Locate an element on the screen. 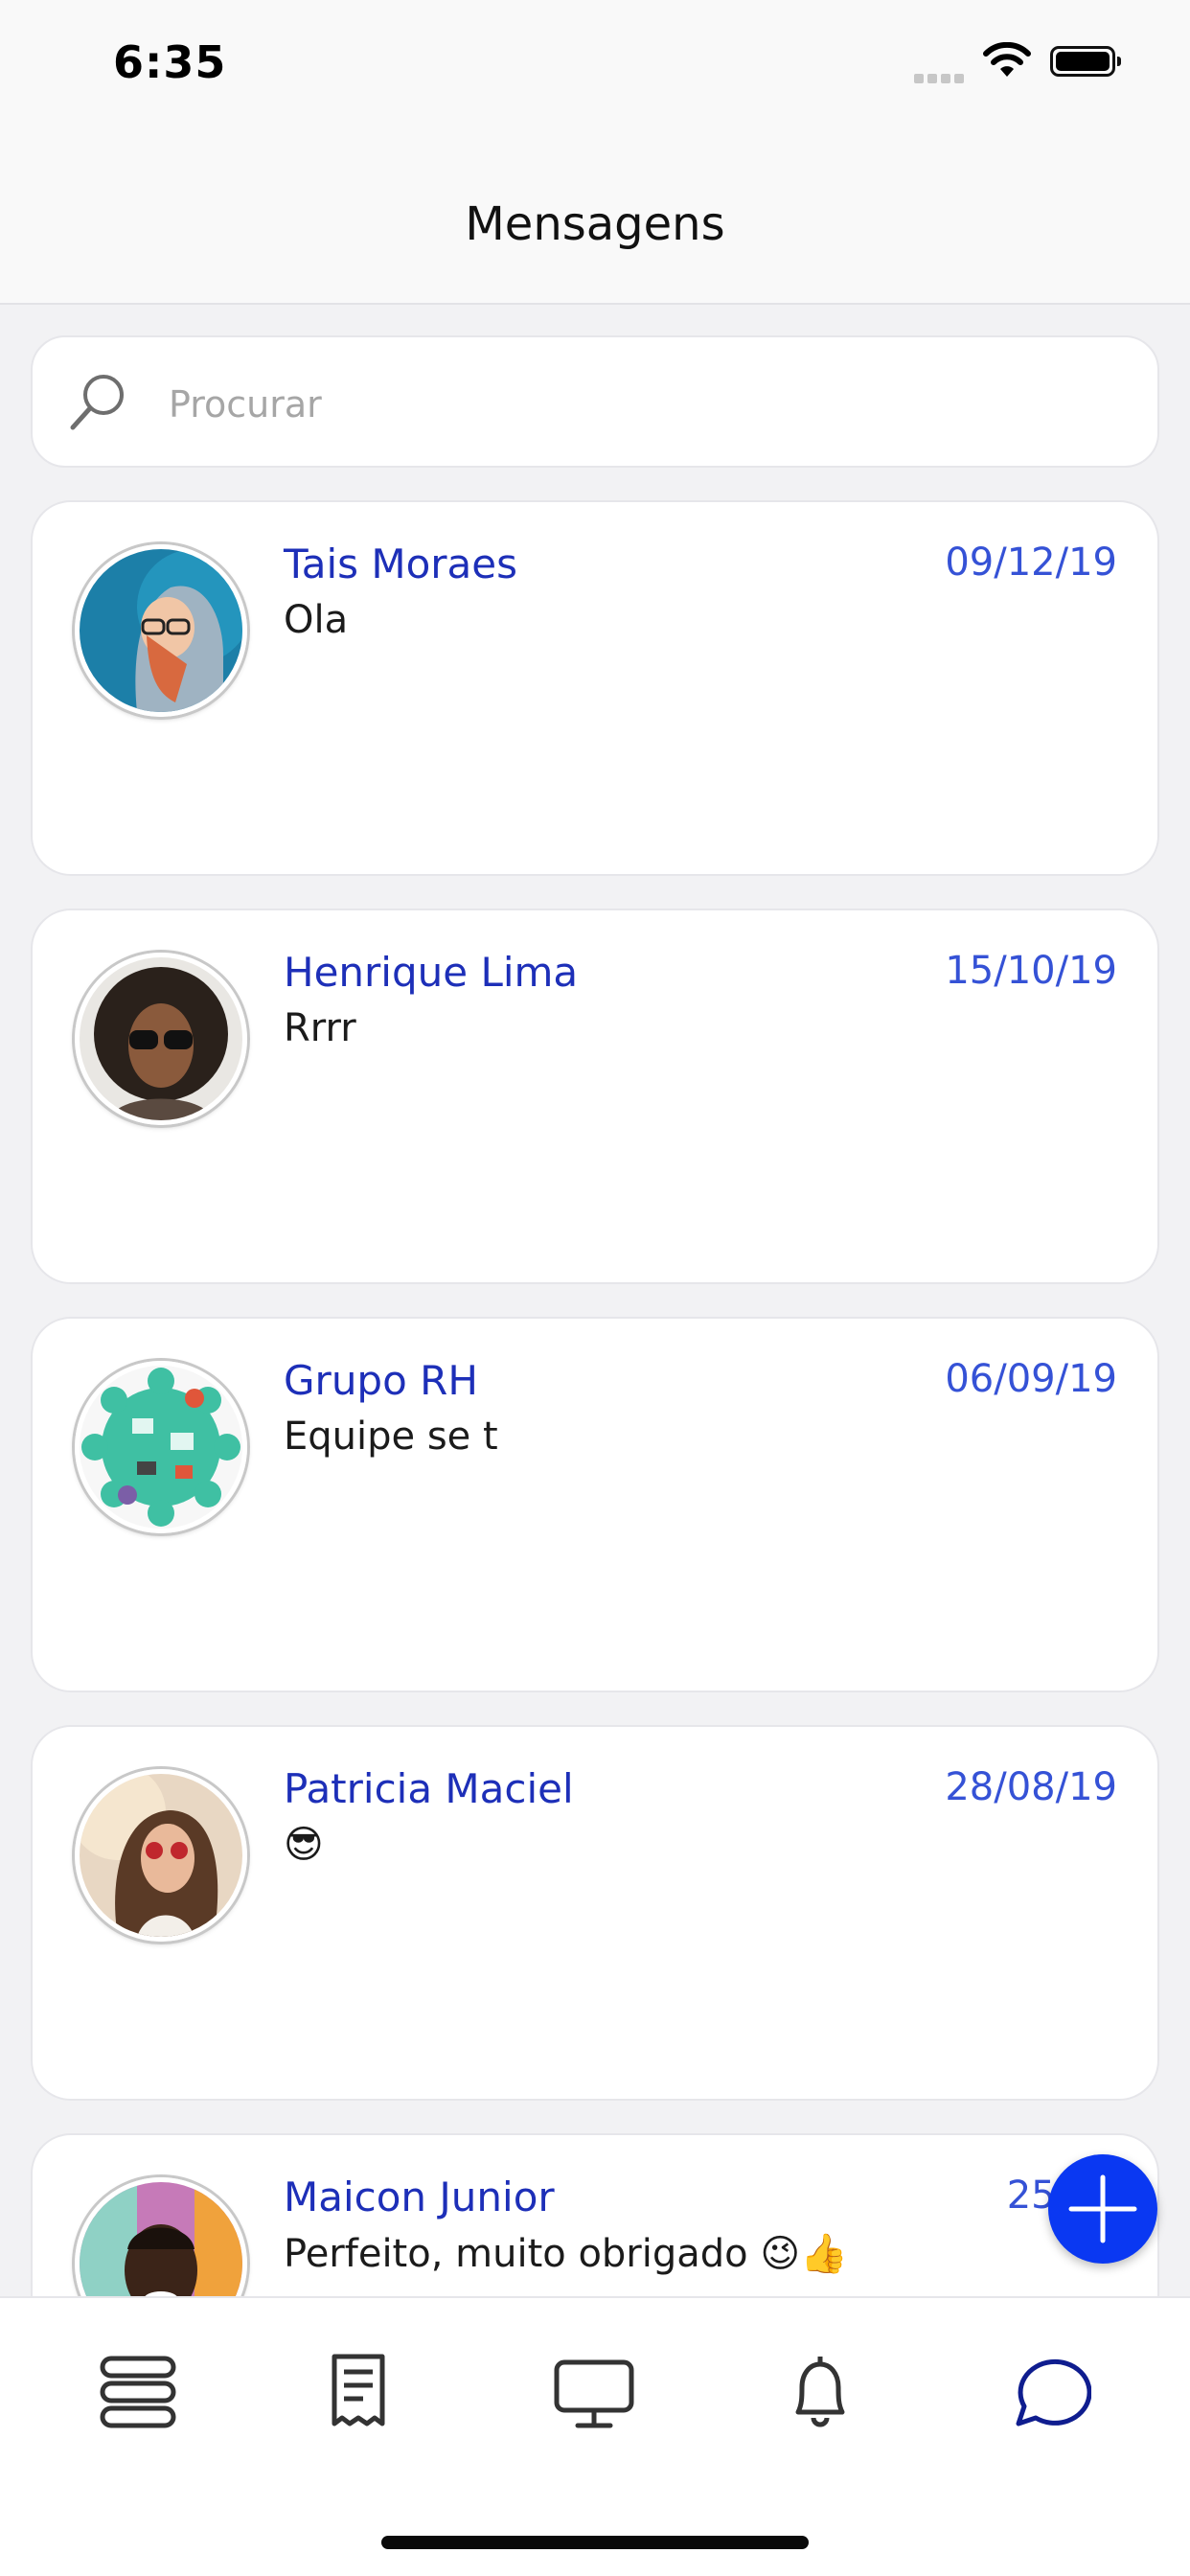  contact-name: Maicon Junior is located at coordinates (420, 2197).